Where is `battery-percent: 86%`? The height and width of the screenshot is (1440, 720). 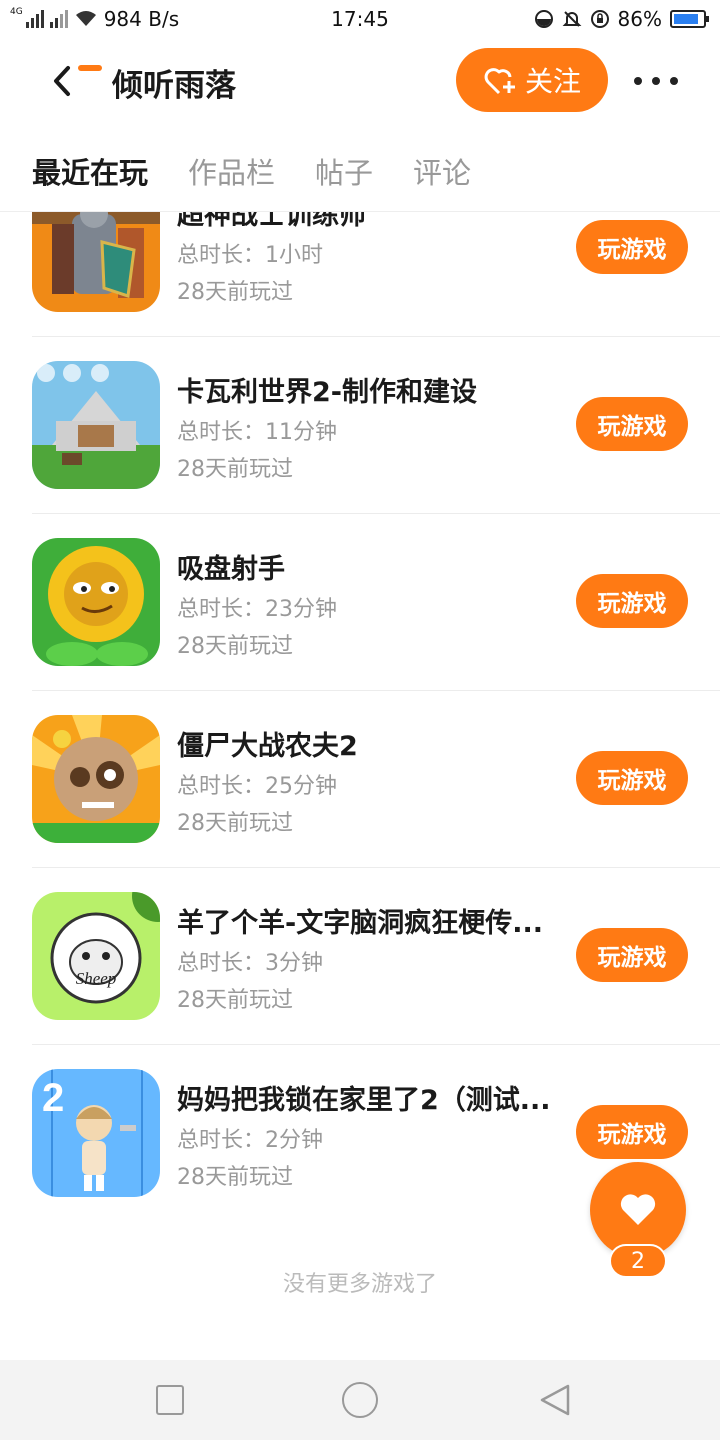 battery-percent: 86% is located at coordinates (639, 19).